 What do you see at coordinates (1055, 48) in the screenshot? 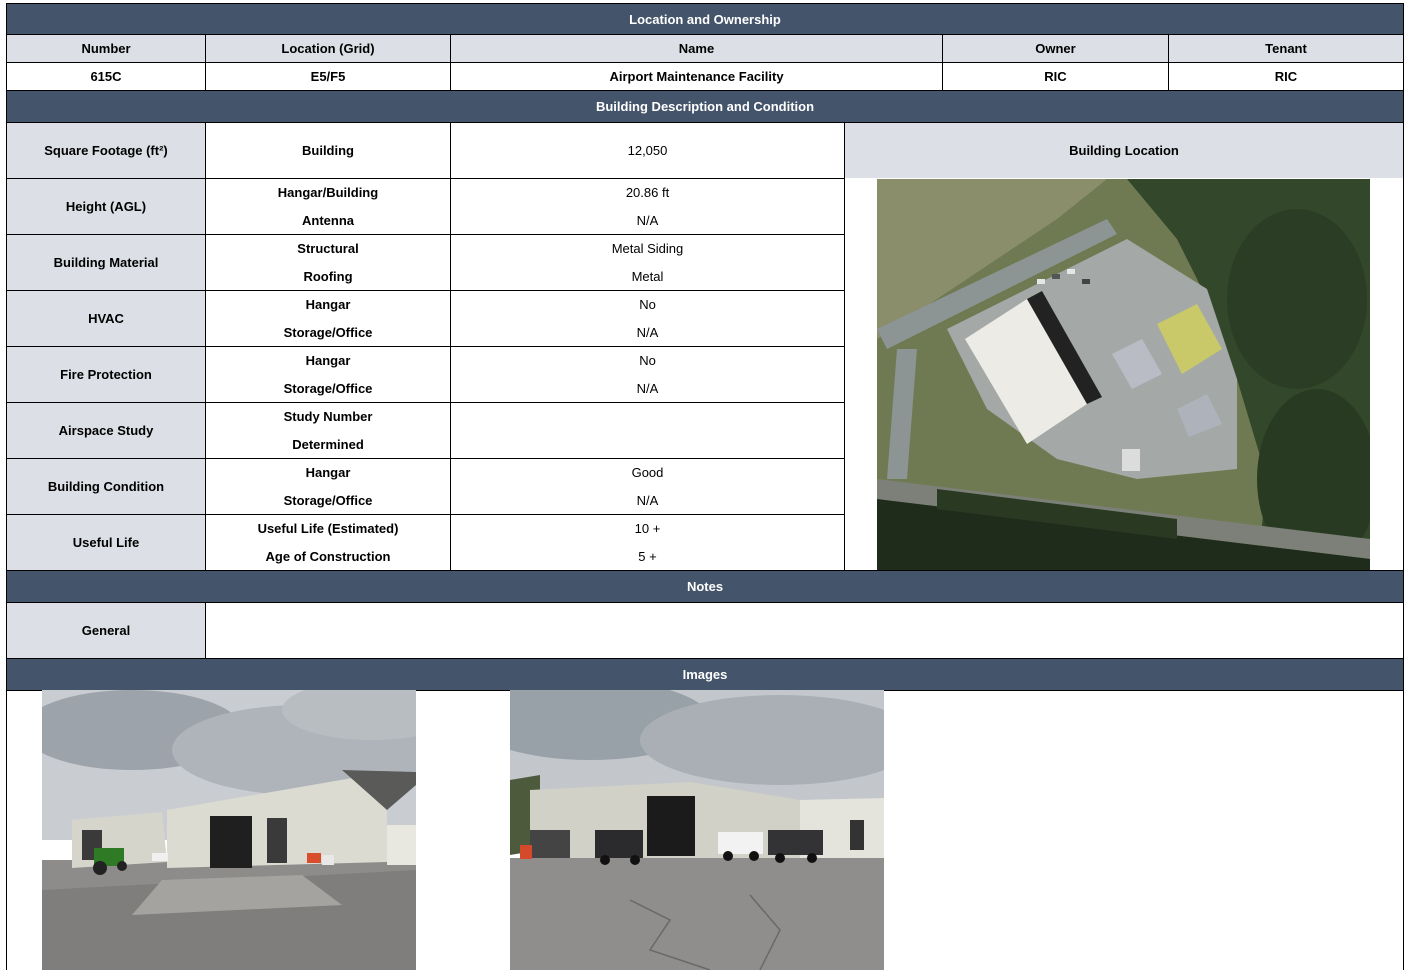
I see `header-owner: Owner` at bounding box center [1055, 48].